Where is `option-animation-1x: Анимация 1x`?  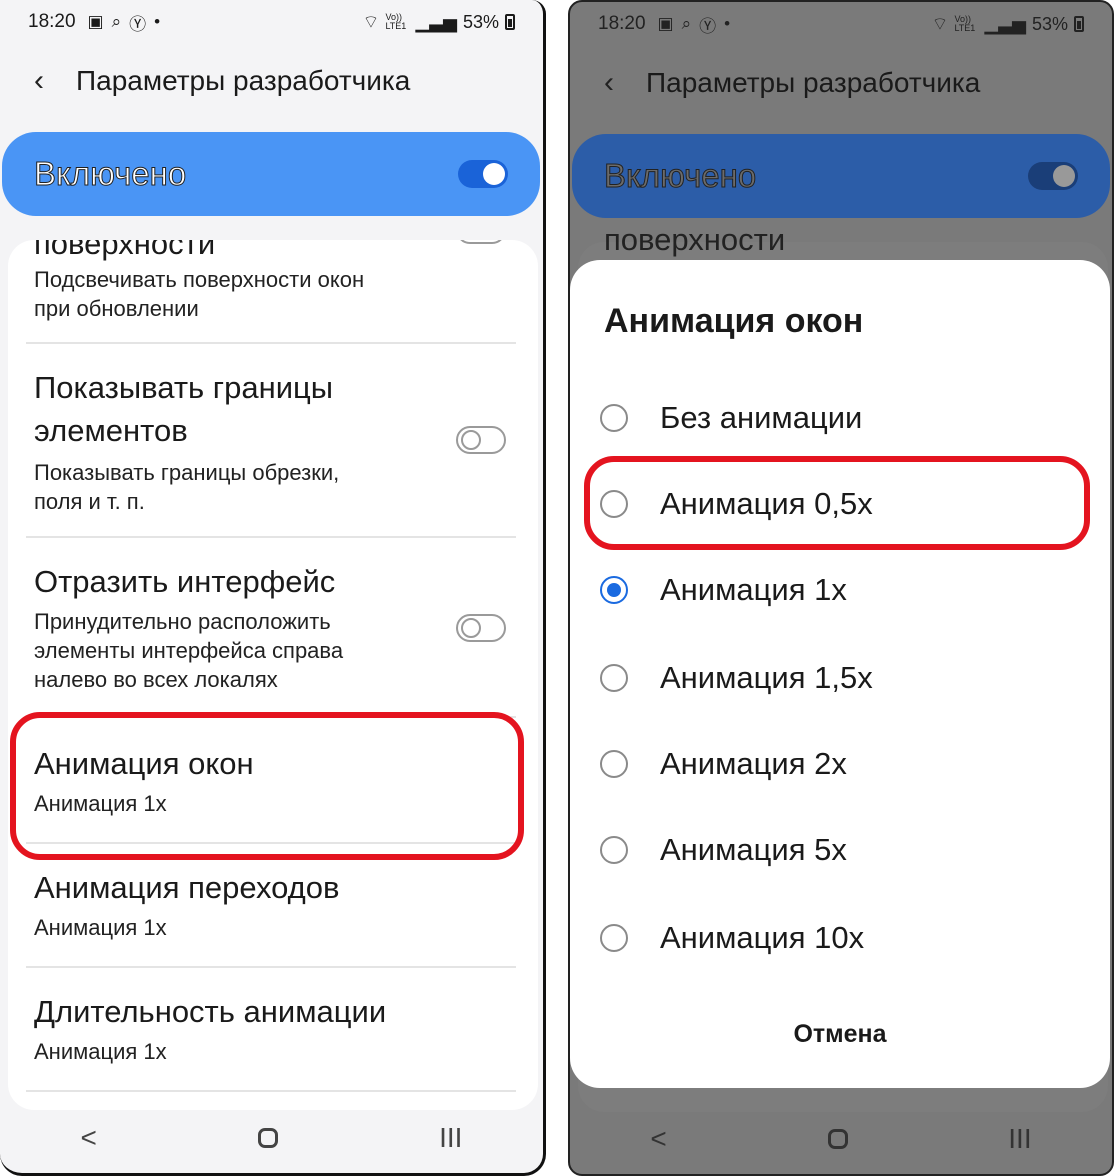 option-animation-1x: Анимация 1x is located at coordinates (723, 590).